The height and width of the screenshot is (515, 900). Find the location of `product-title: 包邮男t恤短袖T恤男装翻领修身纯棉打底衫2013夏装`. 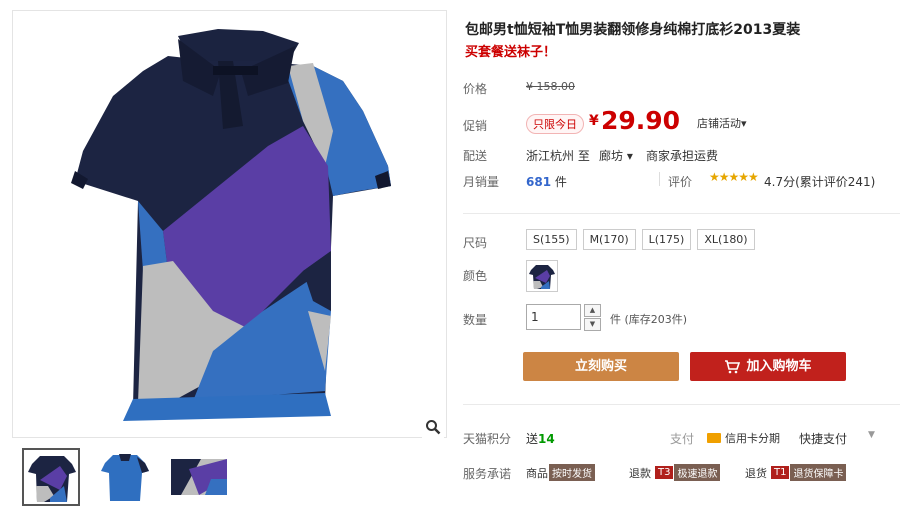

product-title: 包邮男t恤短袖T恤男装翻领修身纯棉打底衫2013夏装 is located at coordinates (633, 30).